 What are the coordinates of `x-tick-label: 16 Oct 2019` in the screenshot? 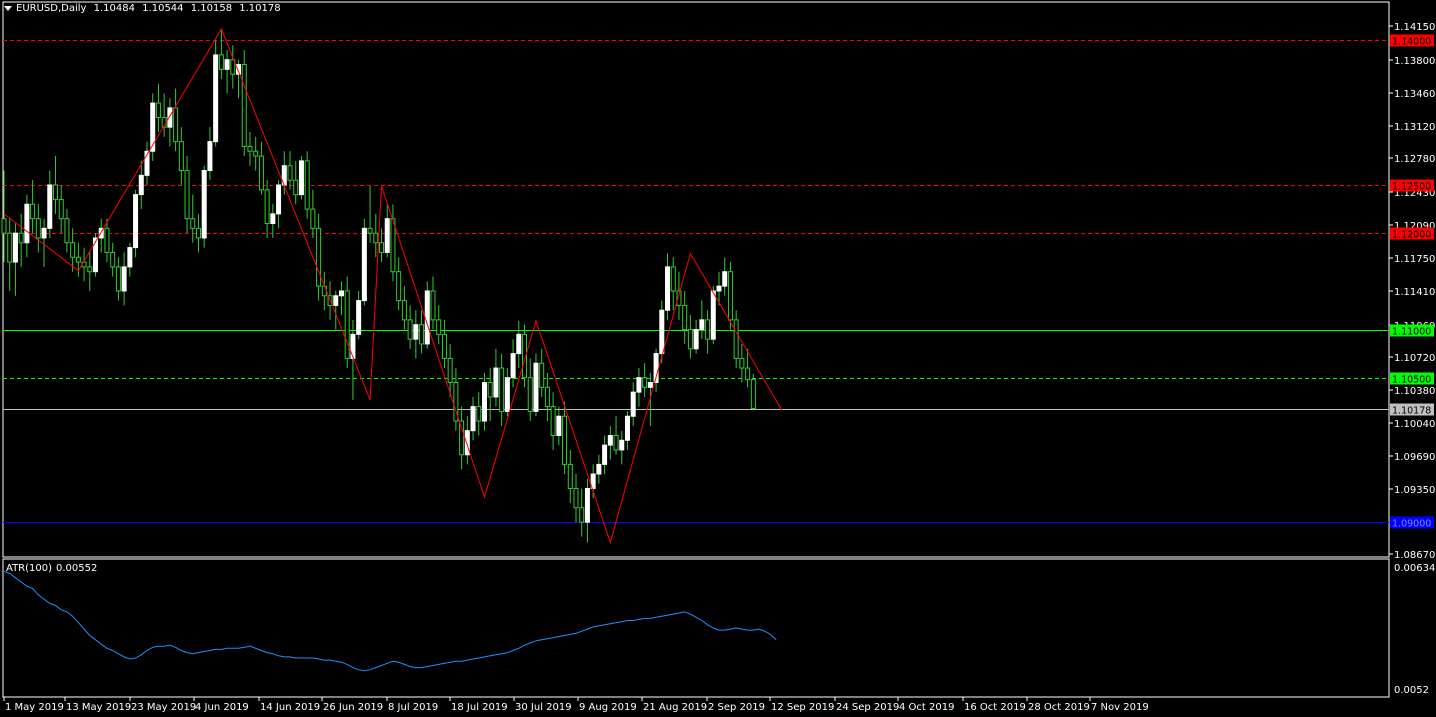 It's located at (995, 707).